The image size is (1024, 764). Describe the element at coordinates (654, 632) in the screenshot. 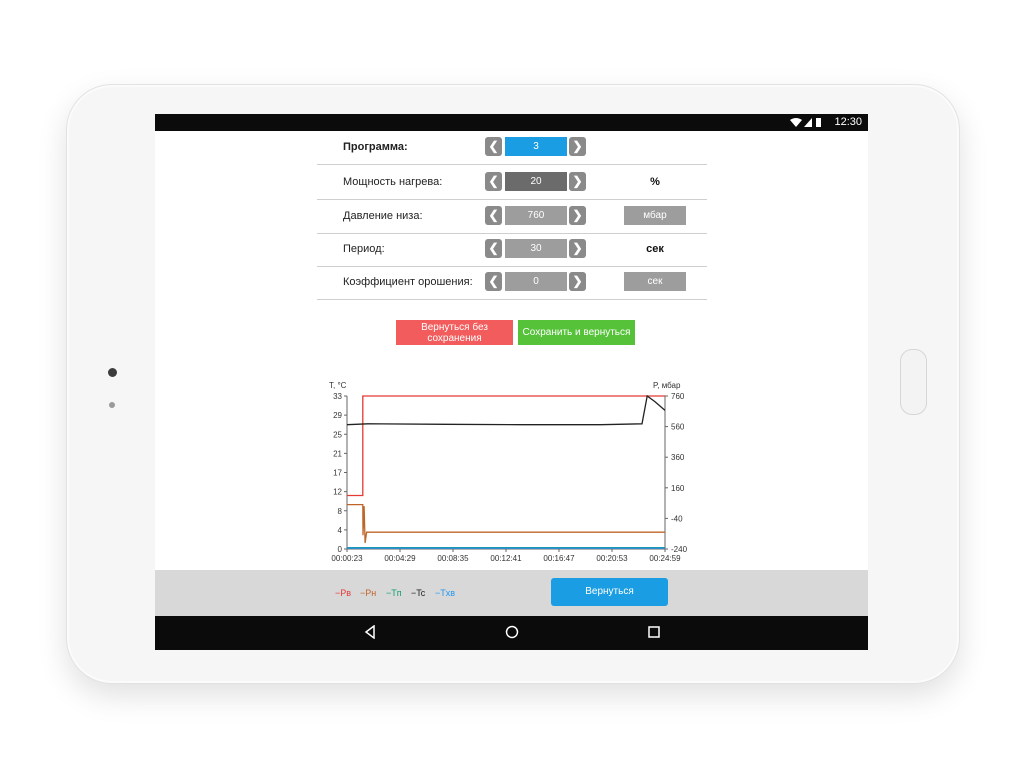

I see `recents-nav-icon` at that location.